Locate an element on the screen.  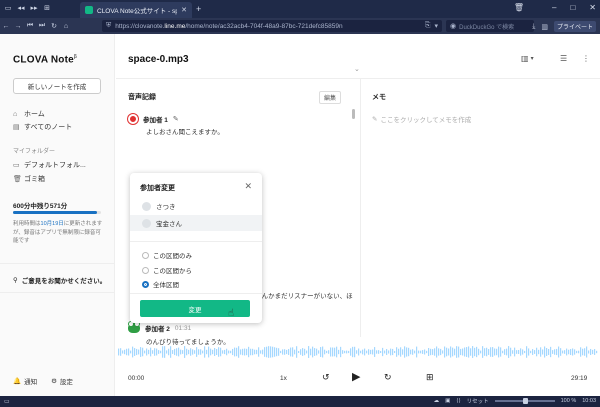
last-icon: ⏭ is located at coordinates (42, 26).